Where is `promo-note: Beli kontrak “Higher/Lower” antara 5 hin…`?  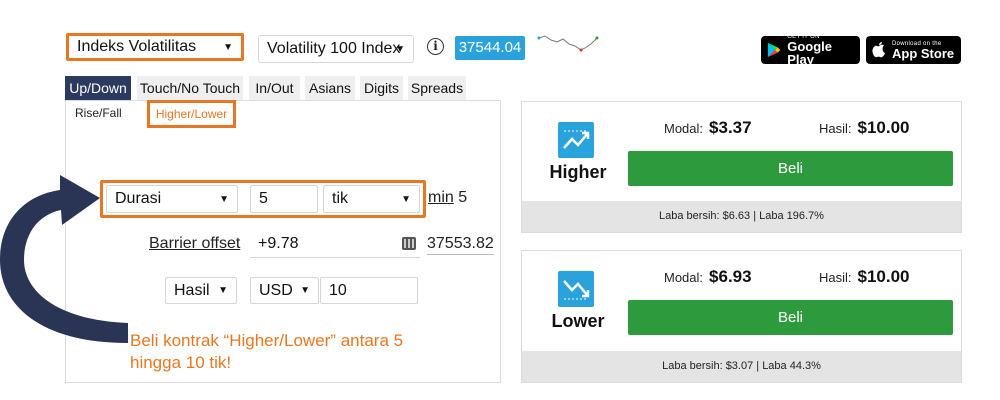 promo-note: Beli kontrak “Higher/Lower” antara 5 hin… is located at coordinates (267, 351).